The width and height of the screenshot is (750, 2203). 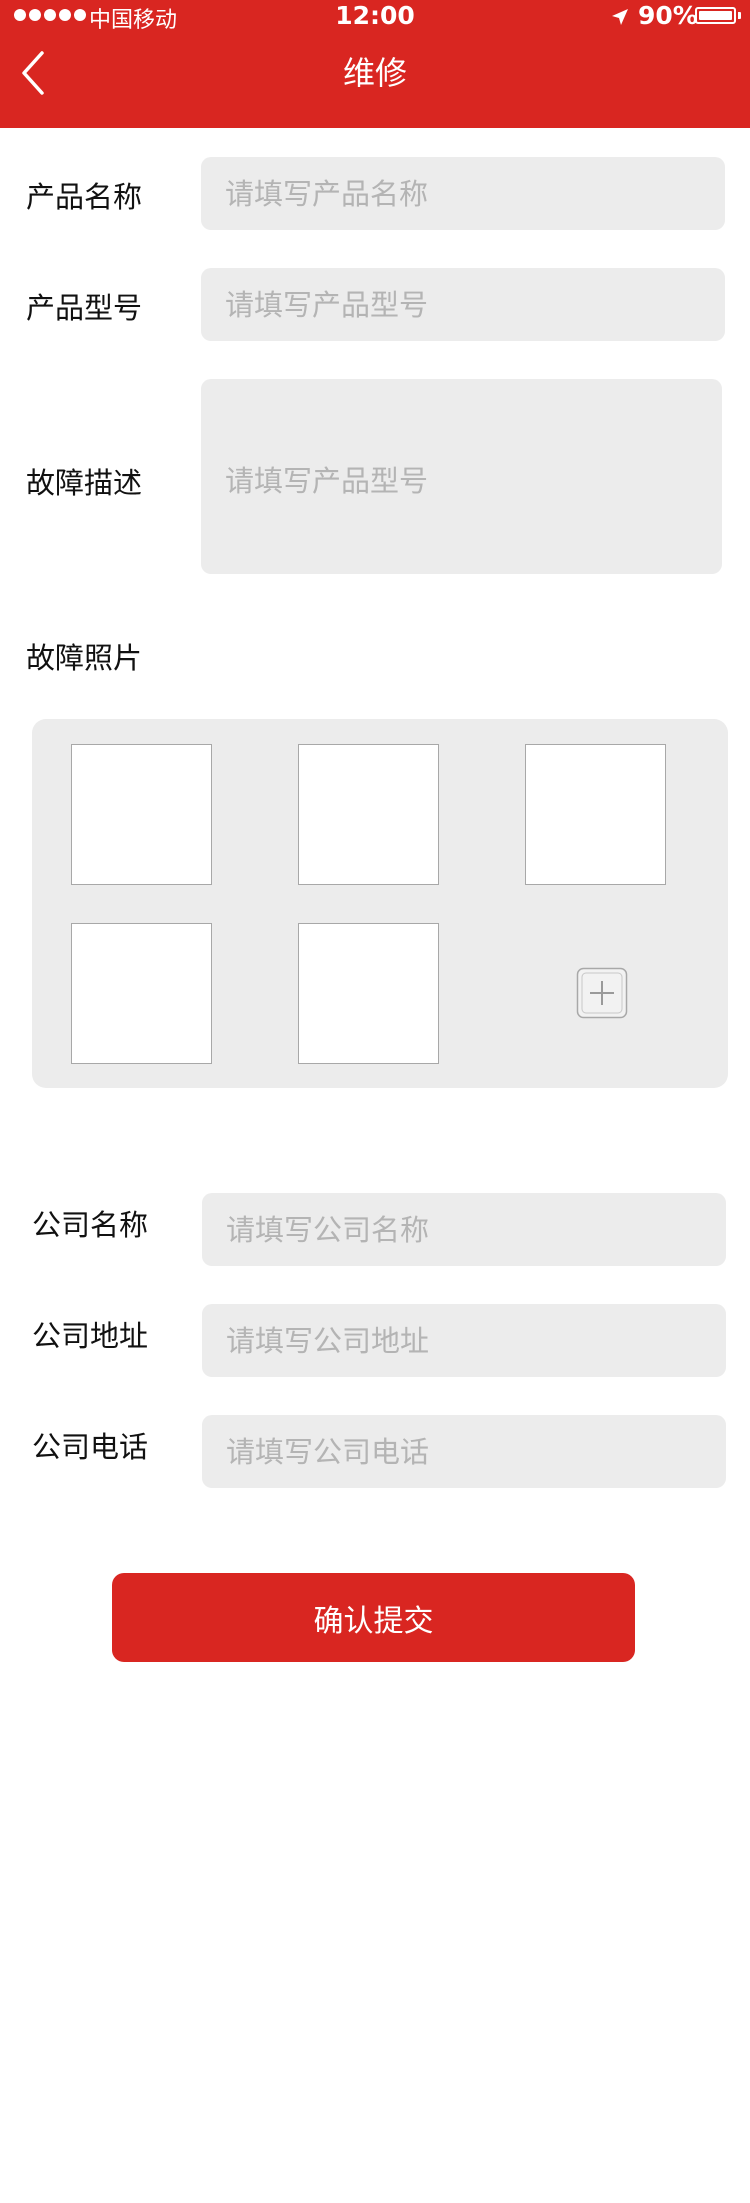 What do you see at coordinates (84, 197) in the screenshot?
I see `product-name-label: 产品名称` at bounding box center [84, 197].